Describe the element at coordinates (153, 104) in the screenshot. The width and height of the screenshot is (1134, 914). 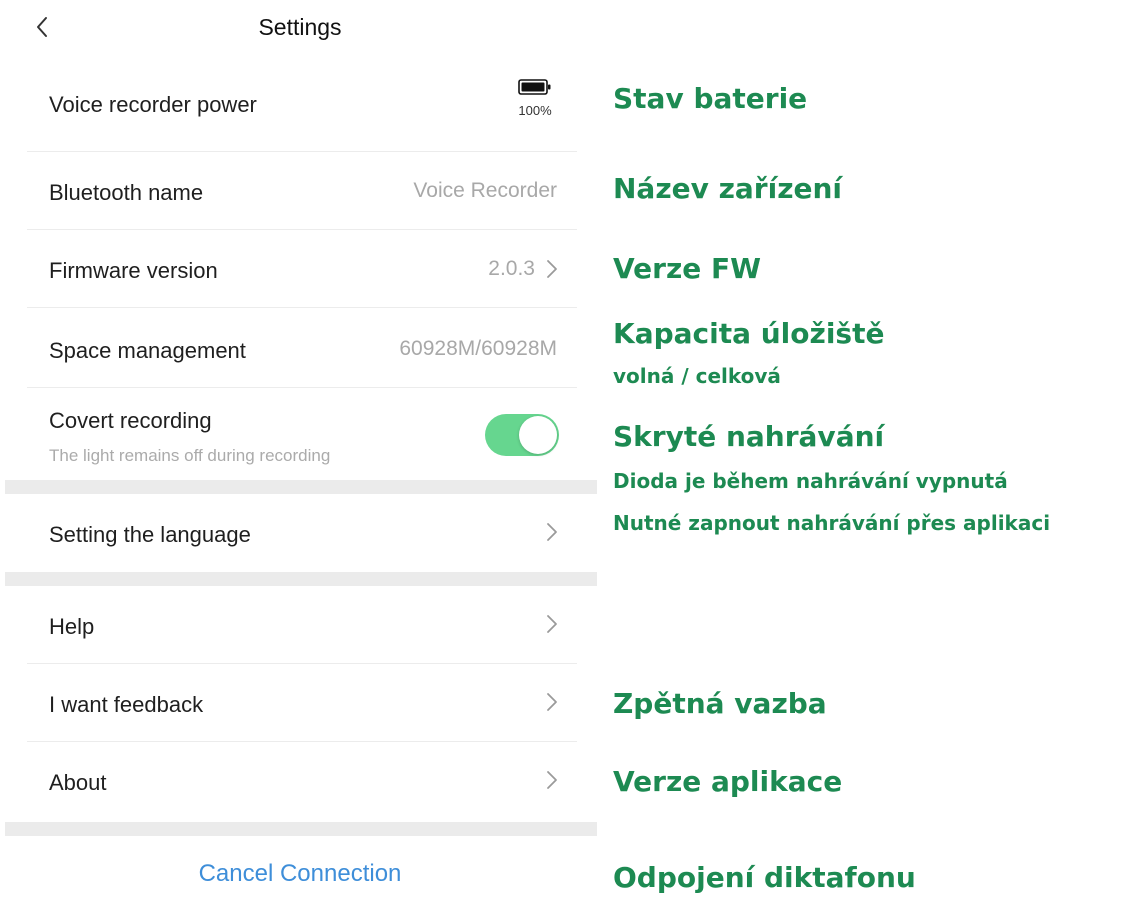
I see `row-label: Voice recorder power` at that location.